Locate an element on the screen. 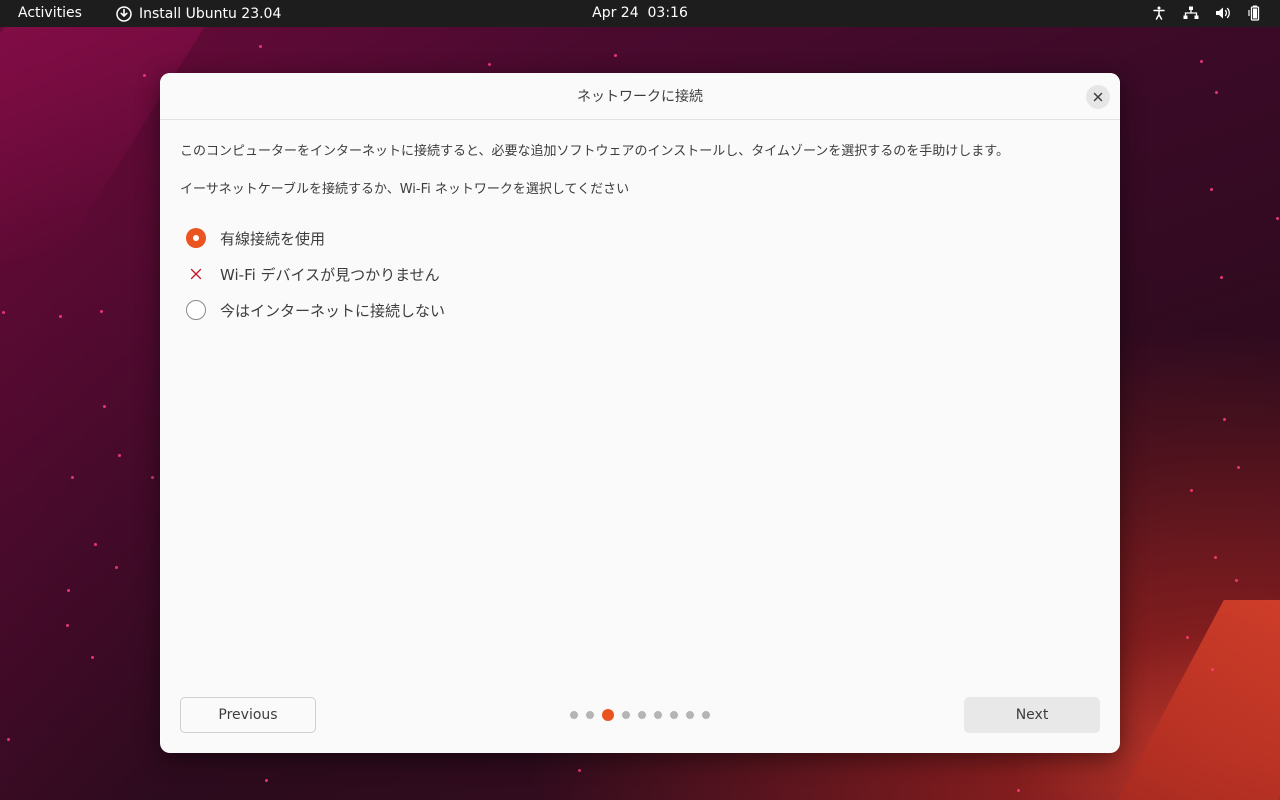 The image size is (1280, 800). option-wifi: Wi-Fi デバイスが見つかりません is located at coordinates (640, 274).